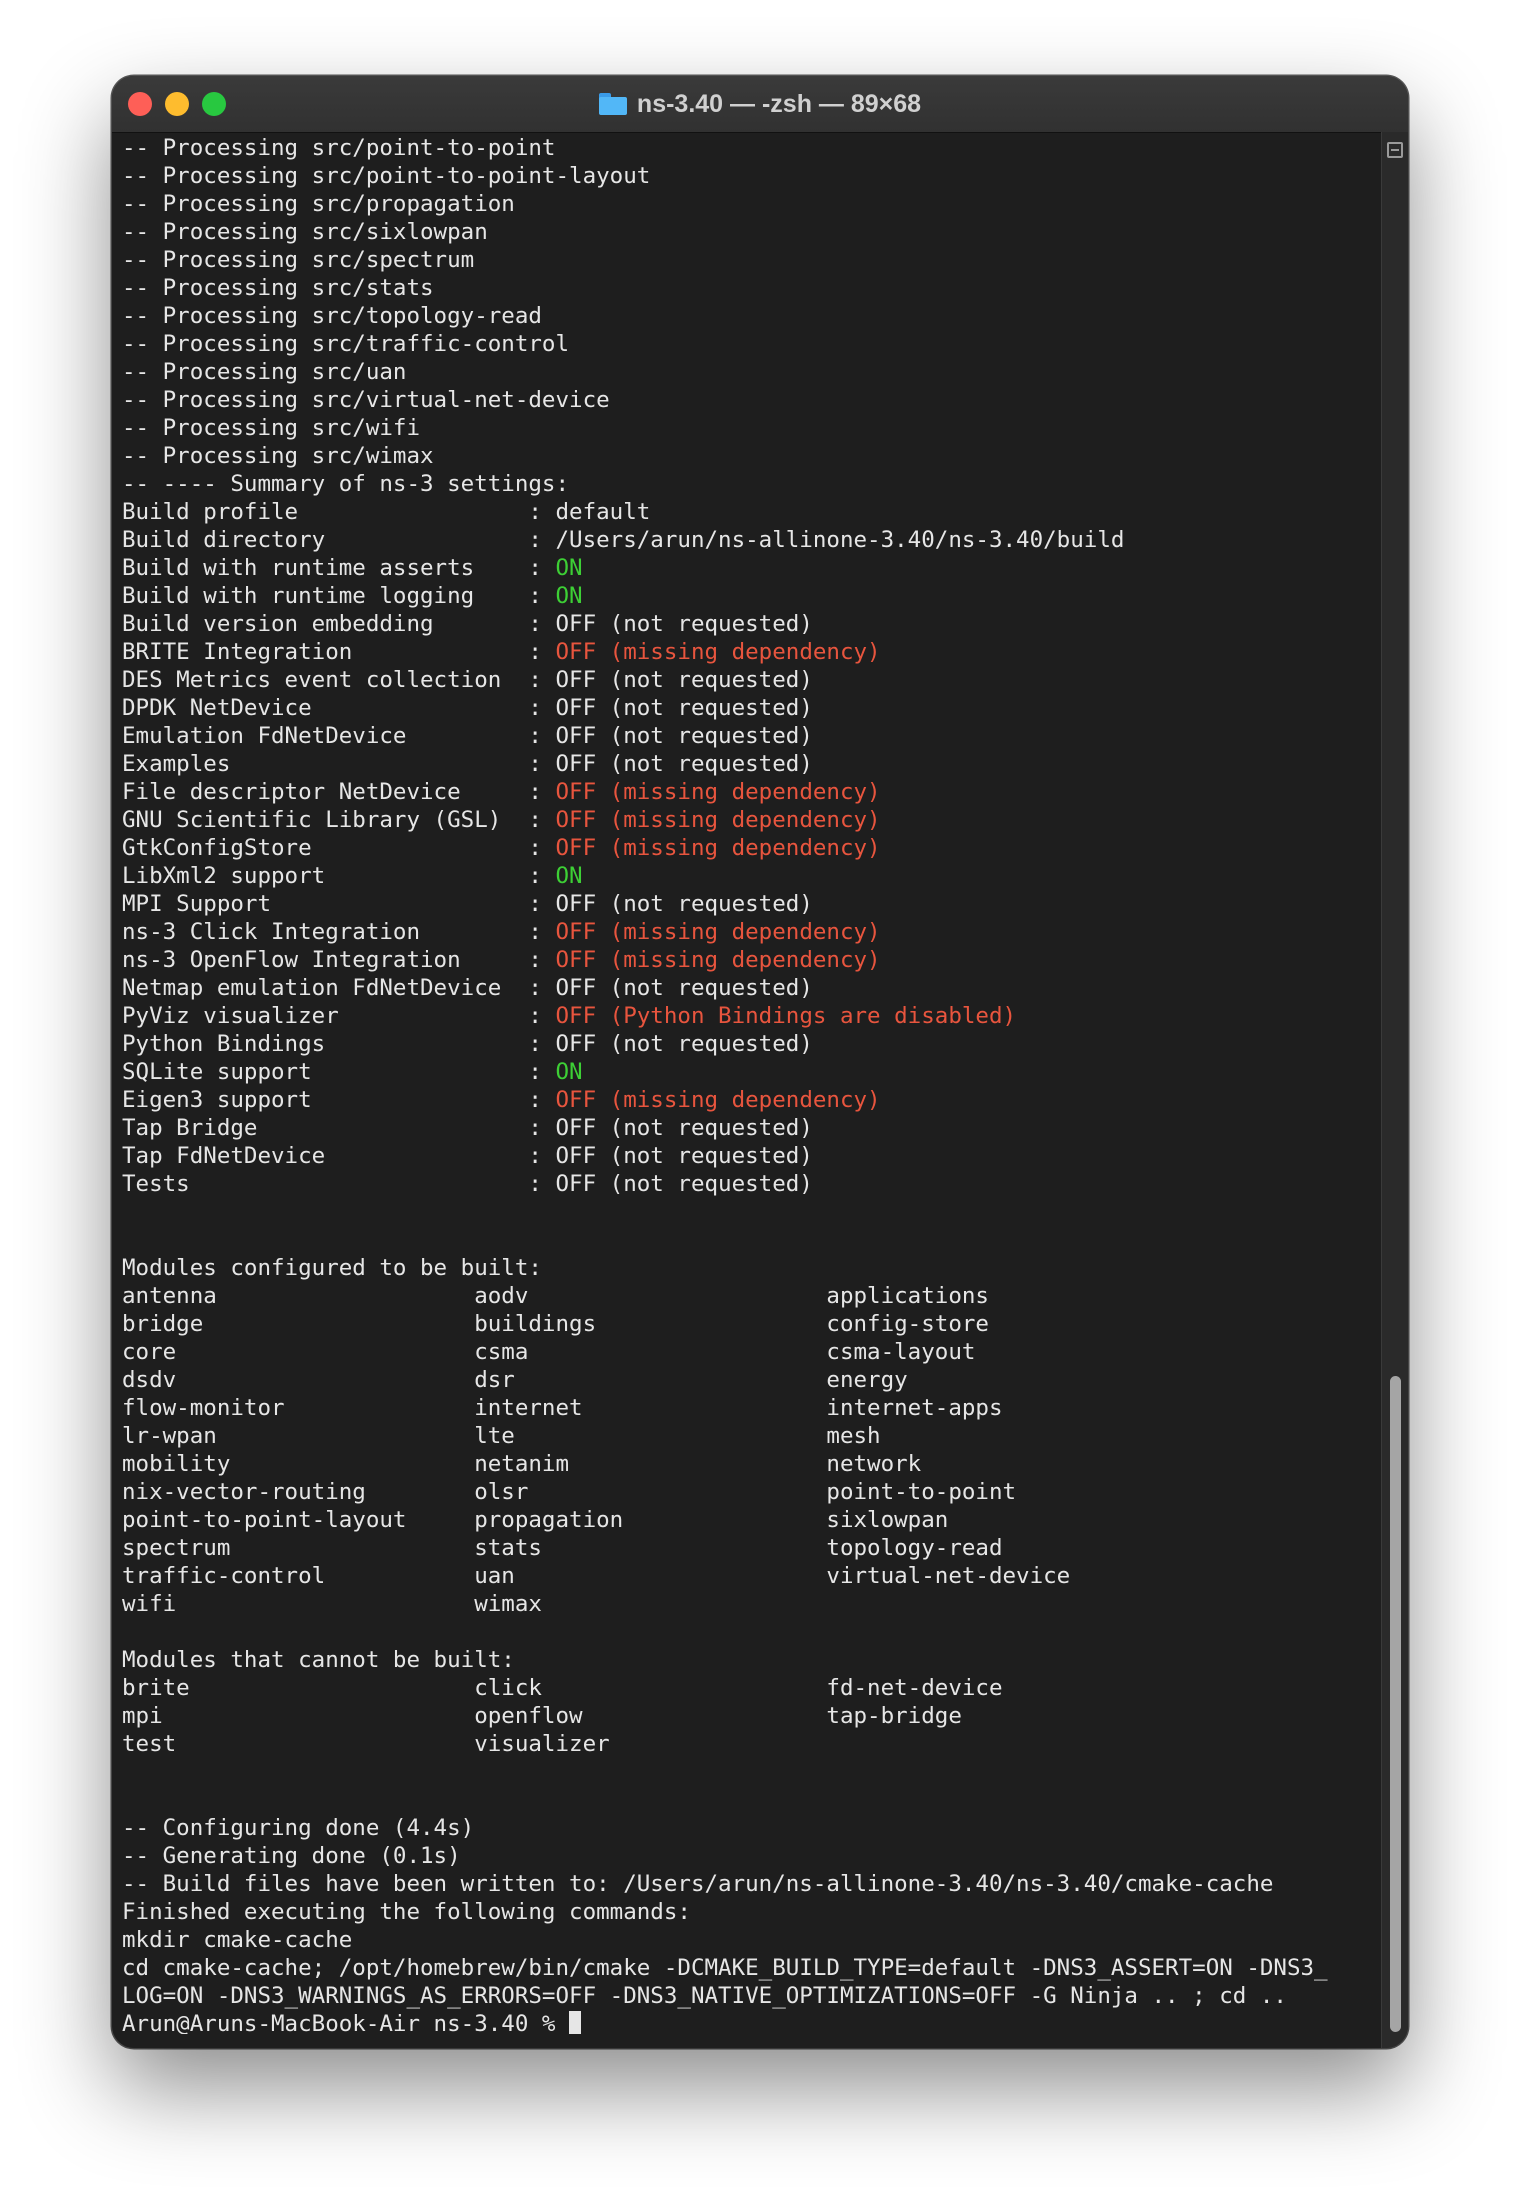 The height and width of the screenshot is (2198, 1520). I want to click on line-text: Build with runtime logging :, so click(339, 596).